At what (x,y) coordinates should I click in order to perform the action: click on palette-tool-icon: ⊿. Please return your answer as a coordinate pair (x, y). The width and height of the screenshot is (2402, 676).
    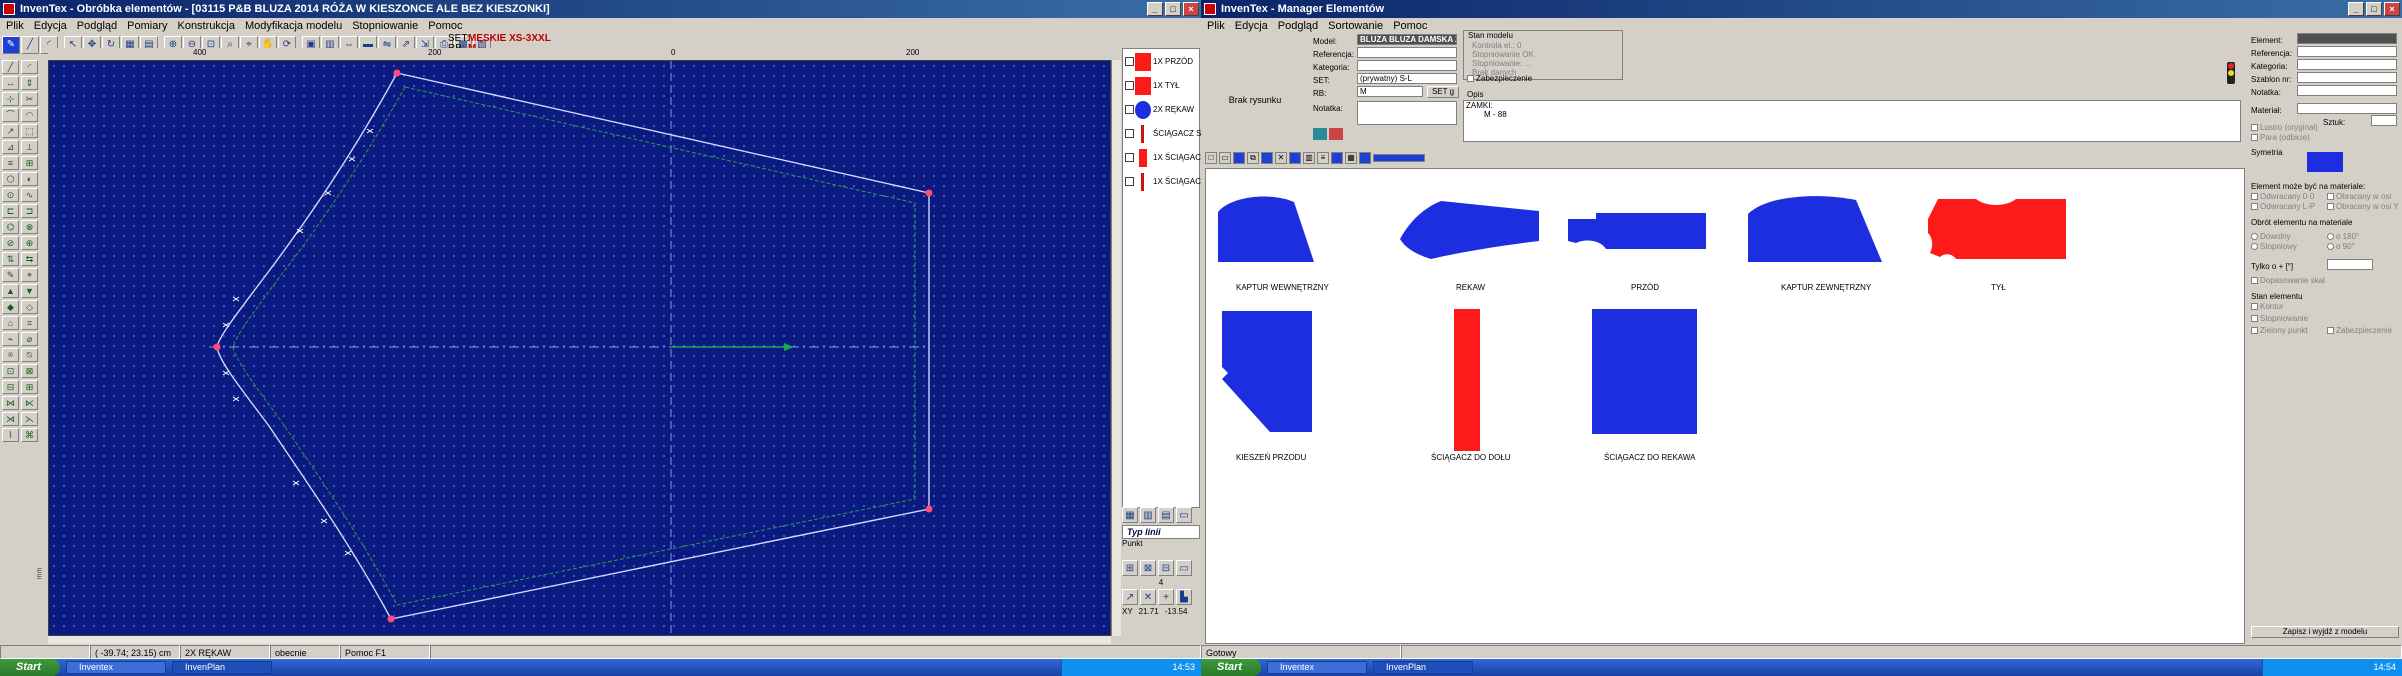
    Looking at the image, I should click on (10, 147).